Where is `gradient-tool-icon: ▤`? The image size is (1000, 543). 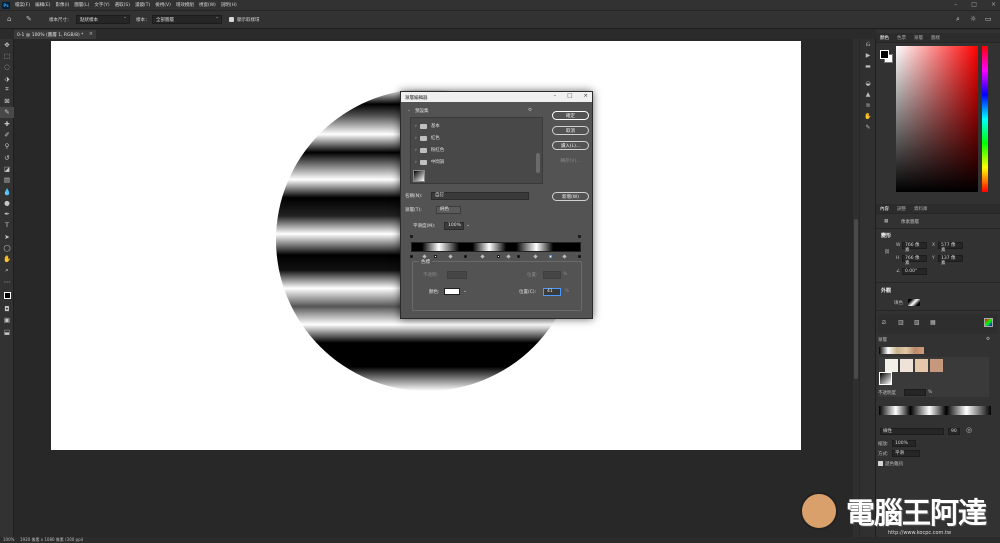 gradient-tool-icon: ▤ is located at coordinates (7, 180).